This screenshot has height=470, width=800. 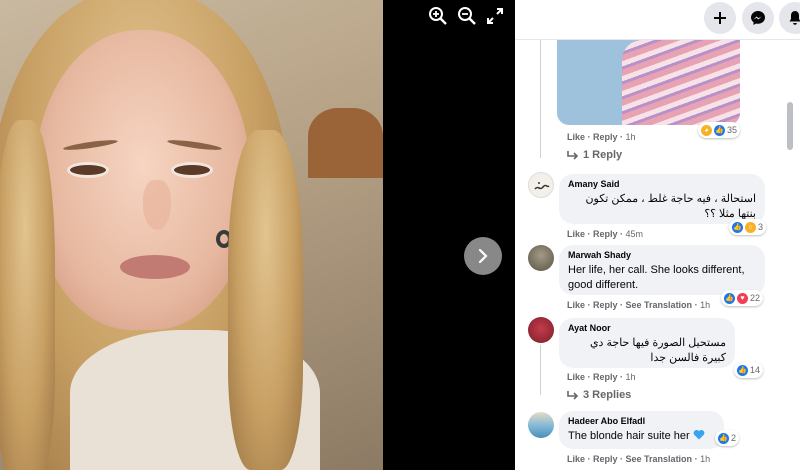 I want to click on hair-front-left, so click(x=27, y=295).